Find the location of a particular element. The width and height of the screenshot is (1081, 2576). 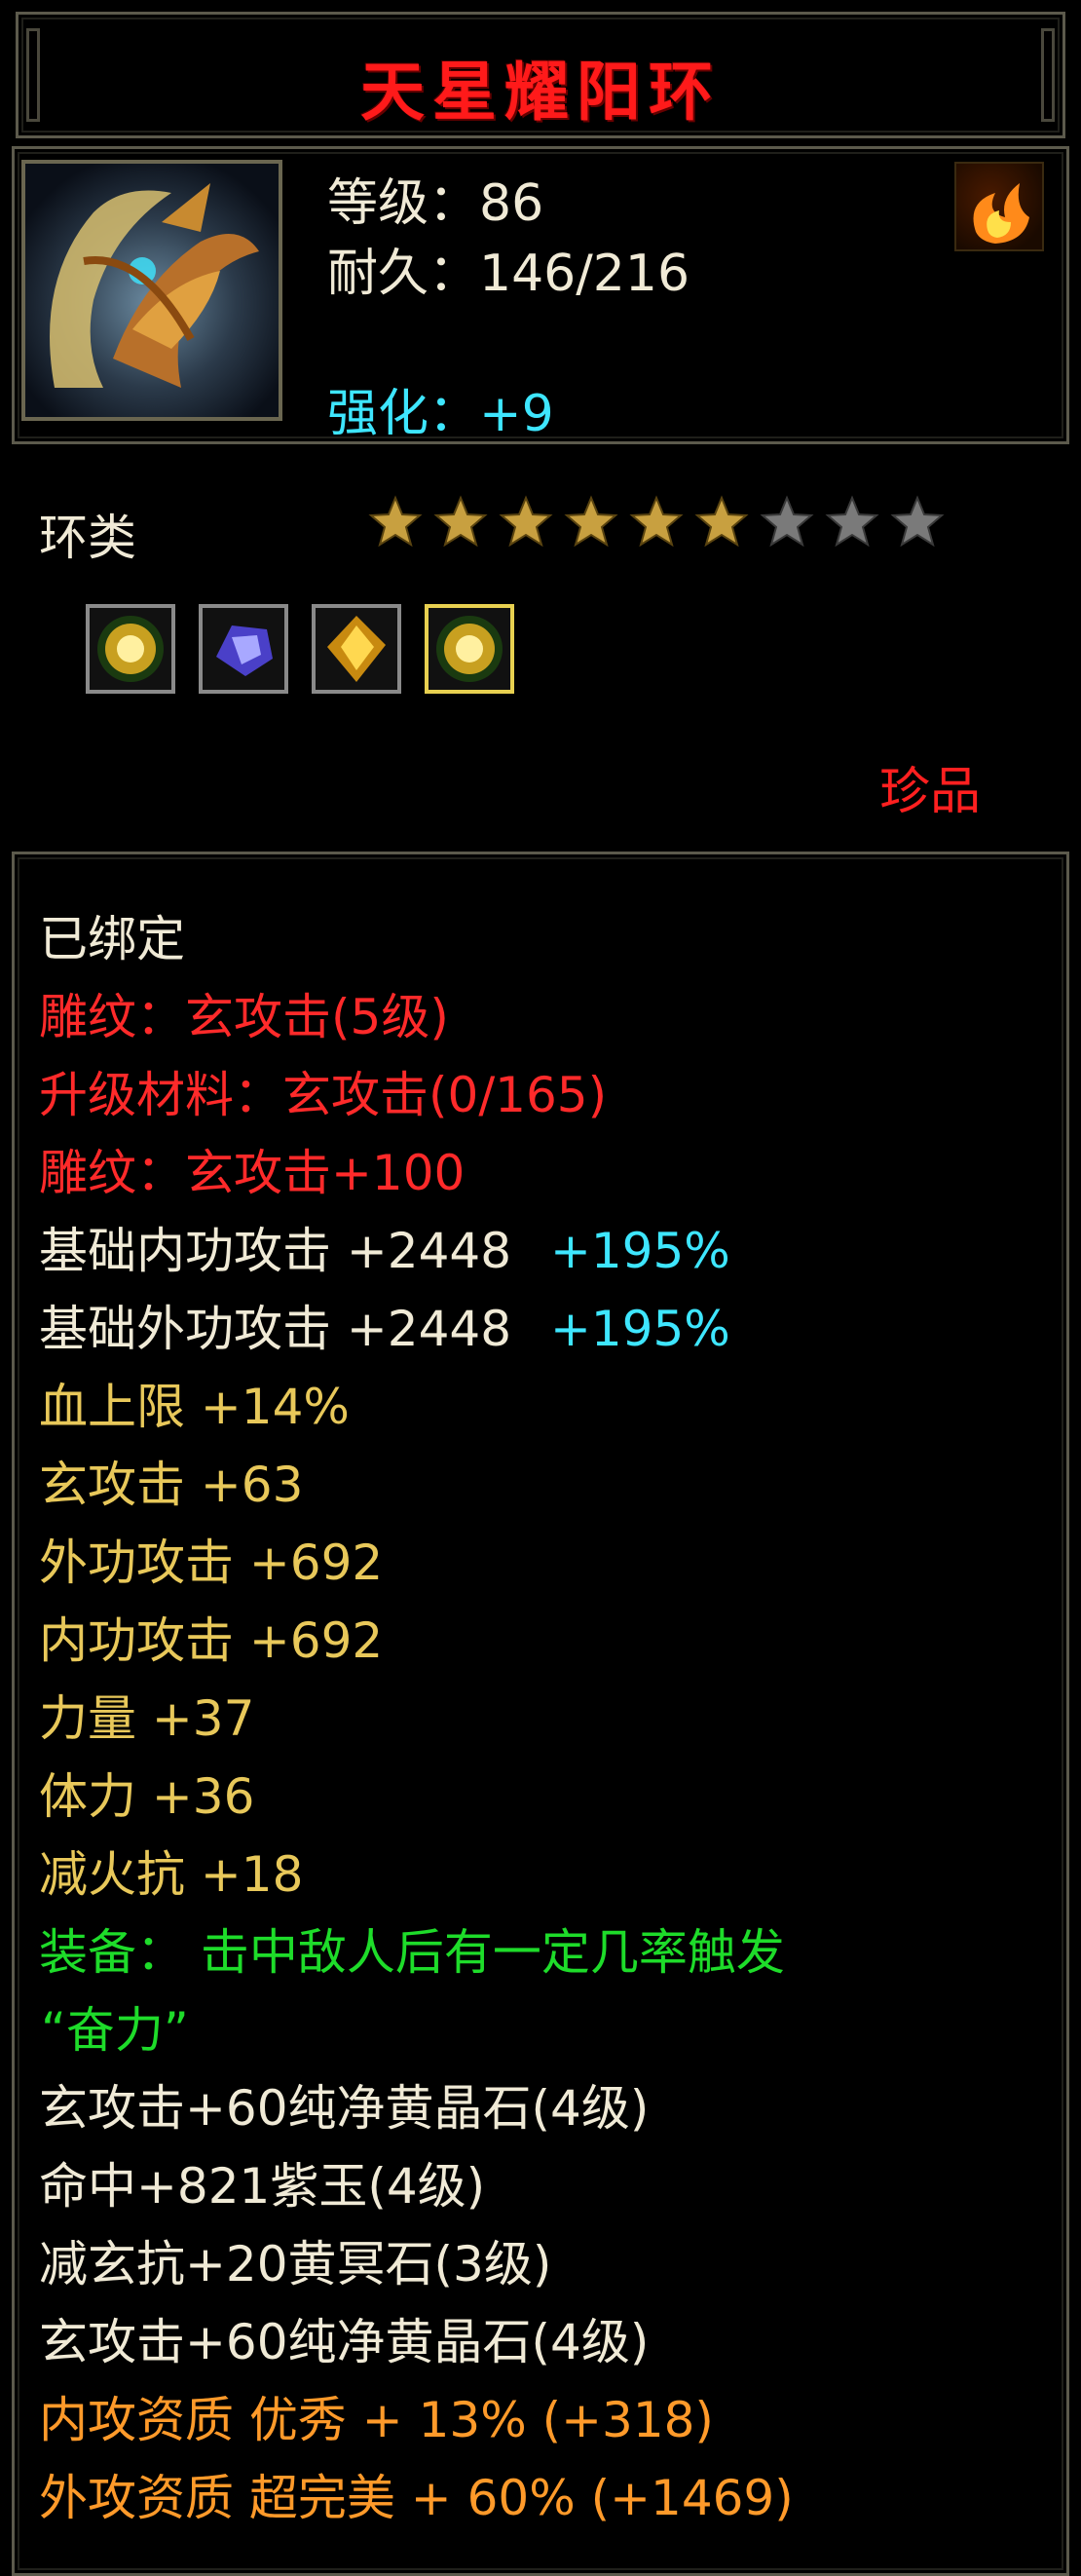

base-inner-attack-value: 基础内功攻击 +2448 is located at coordinates (275, 1251).